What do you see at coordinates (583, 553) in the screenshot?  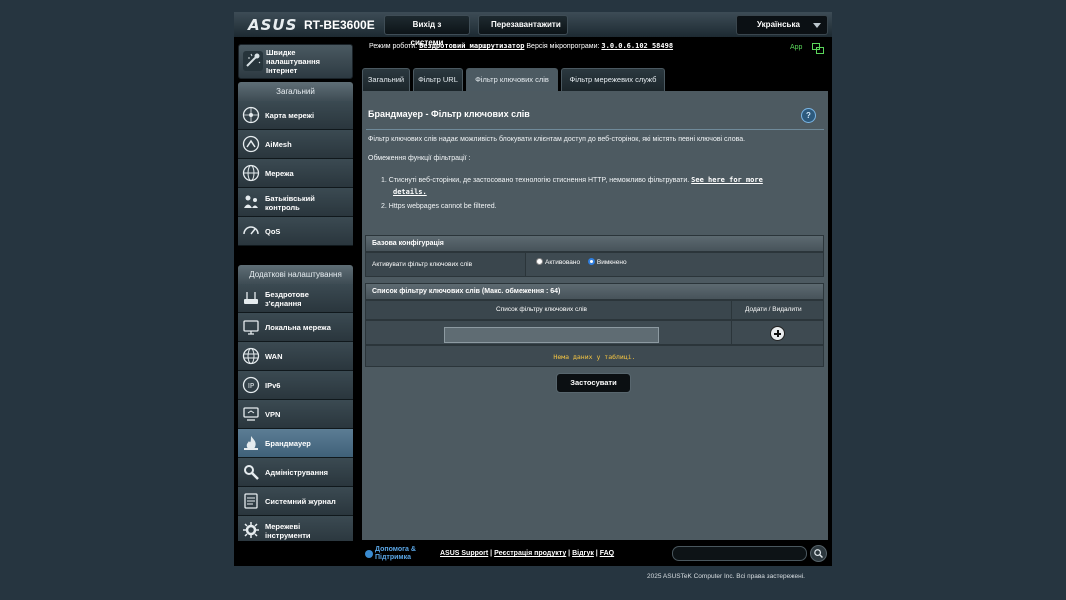 I see `feedback-link: Відгук` at bounding box center [583, 553].